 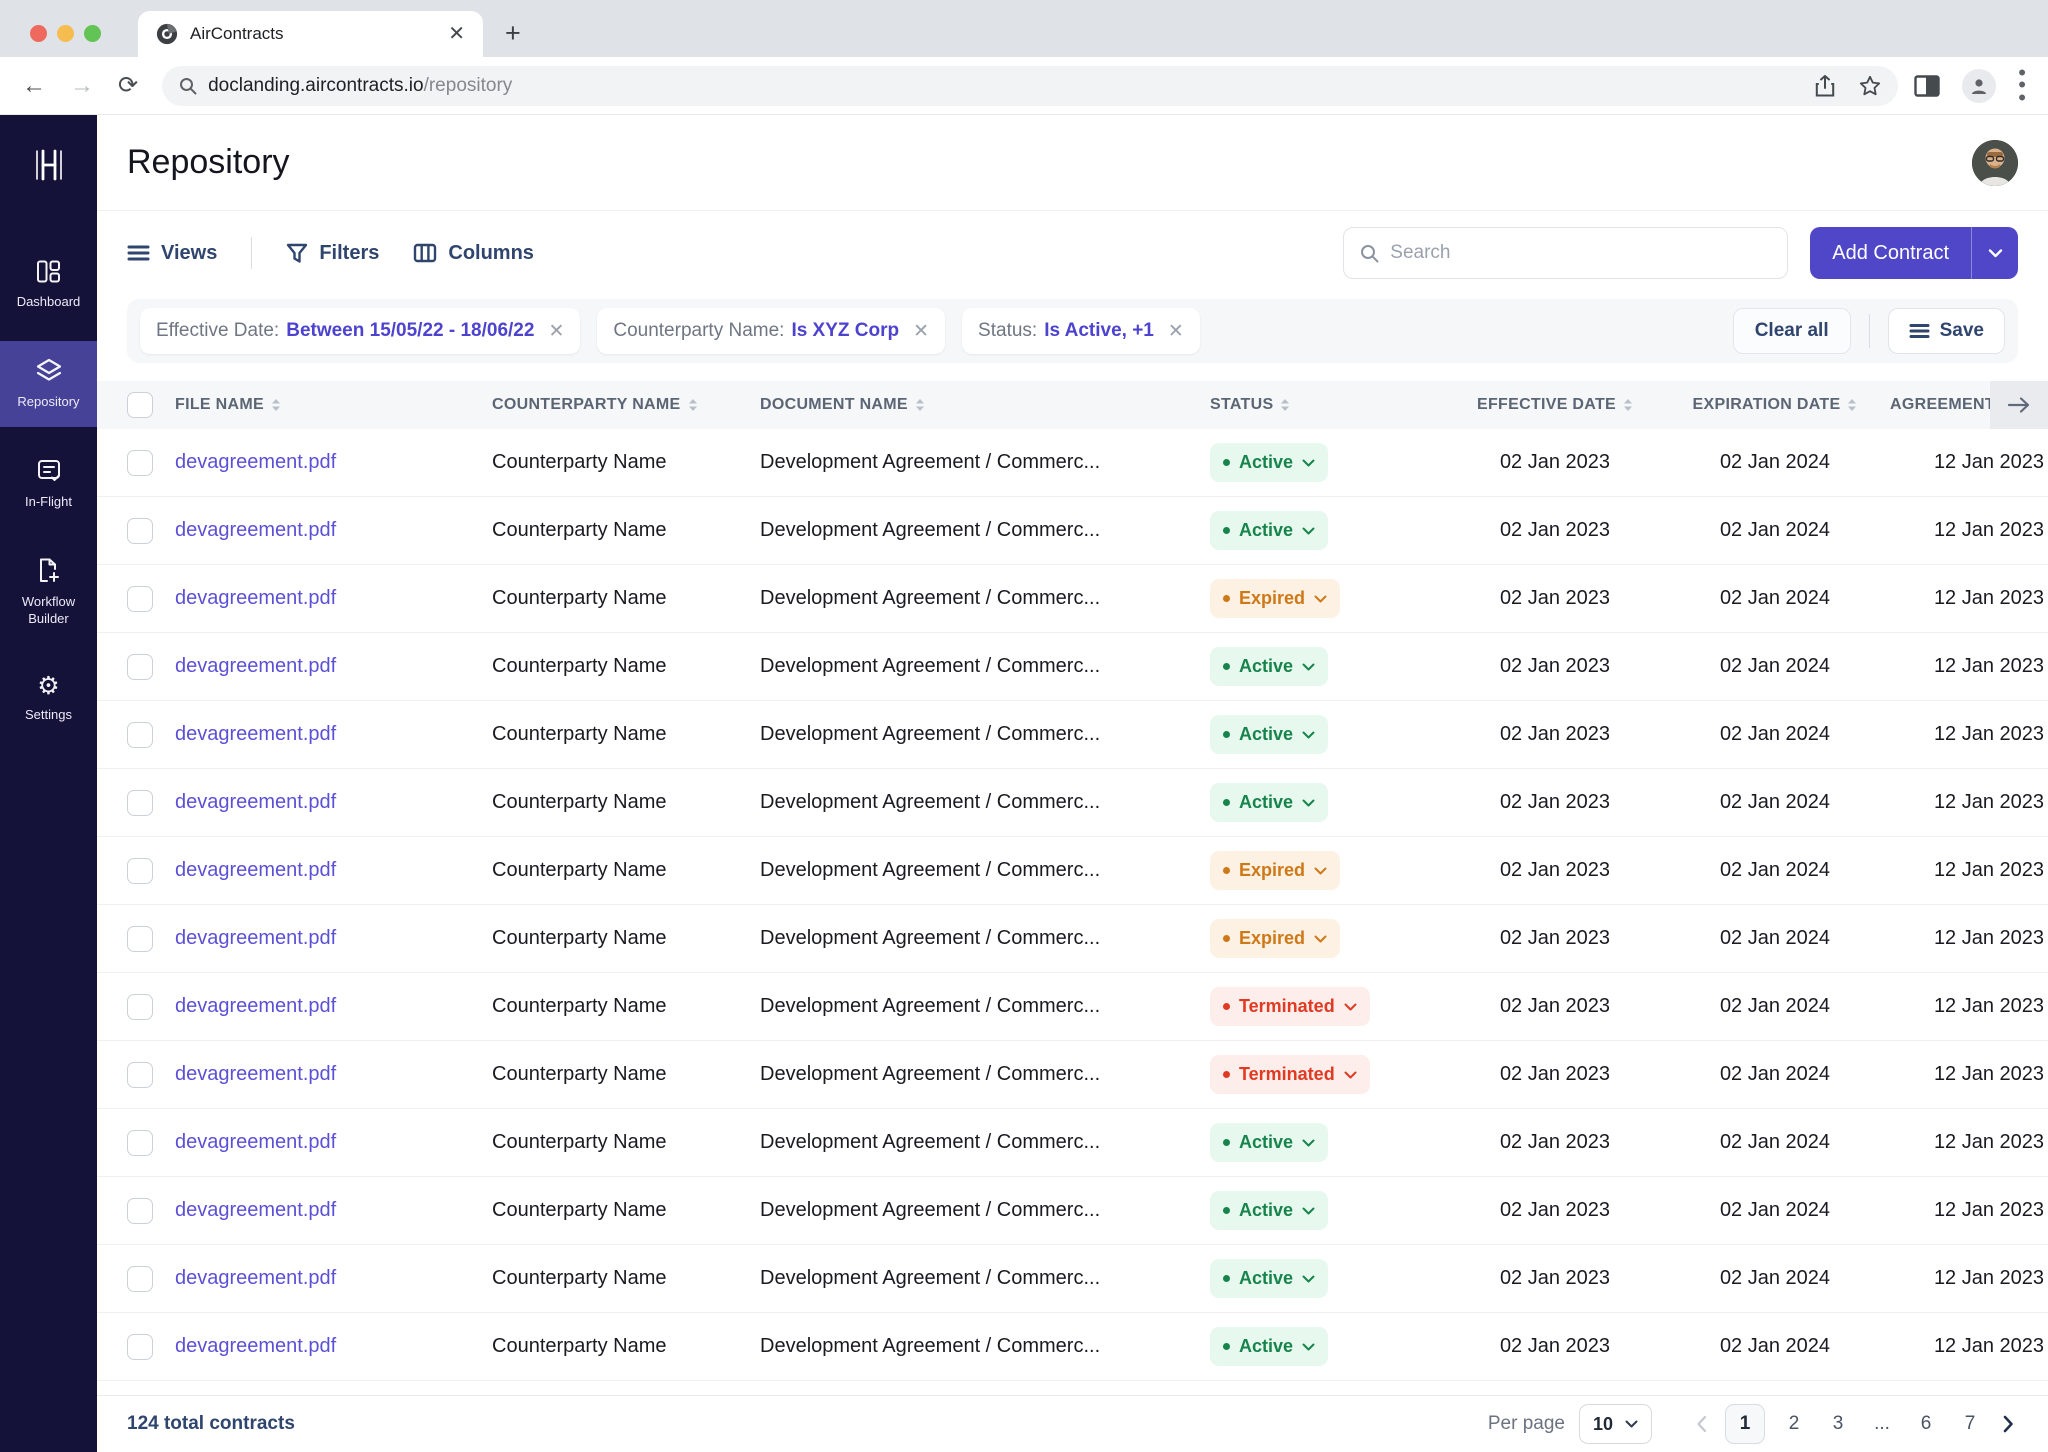 What do you see at coordinates (128, 85) in the screenshot?
I see `reload-icon: ⟳` at bounding box center [128, 85].